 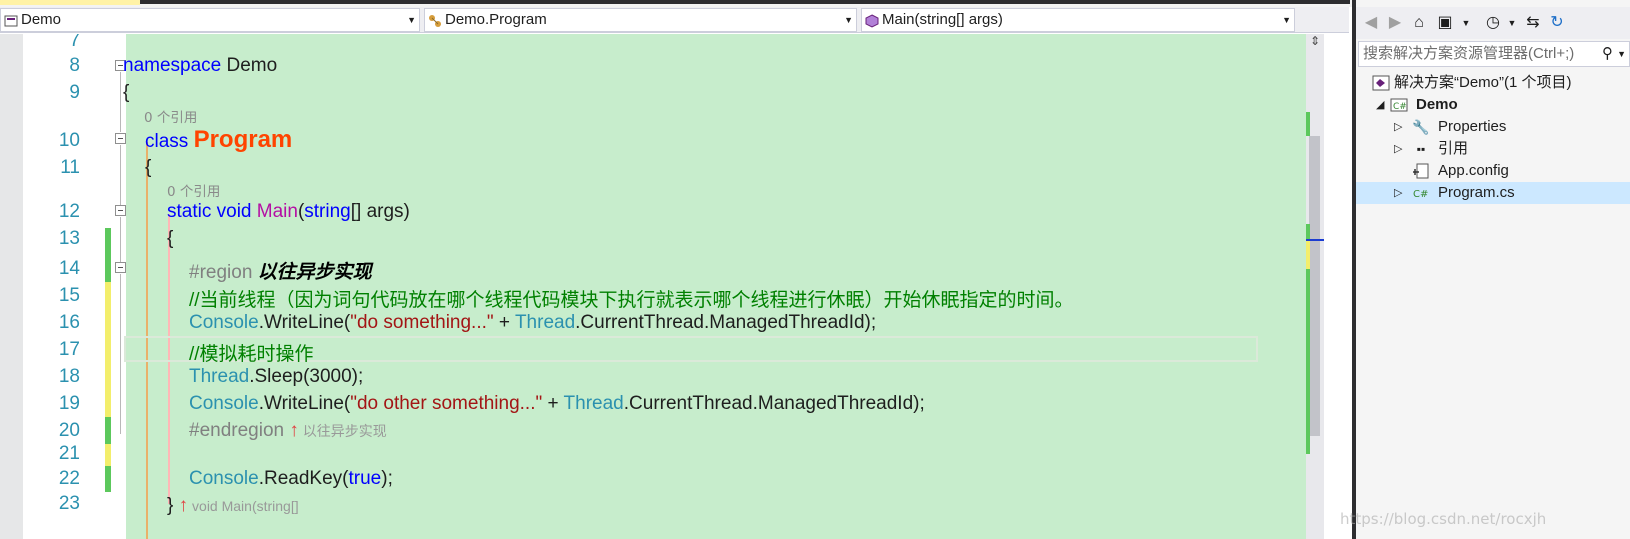 What do you see at coordinates (387, 478) in the screenshot?
I see `code-text: );` at bounding box center [387, 478].